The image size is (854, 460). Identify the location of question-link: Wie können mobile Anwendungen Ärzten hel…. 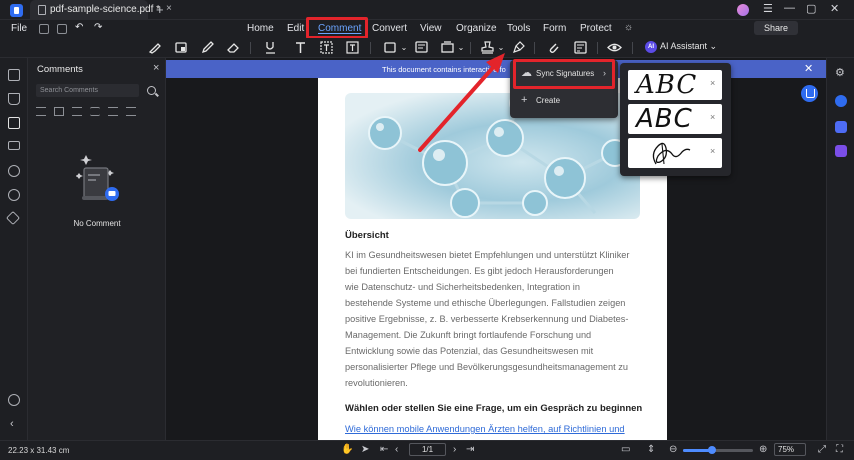
(485, 429).